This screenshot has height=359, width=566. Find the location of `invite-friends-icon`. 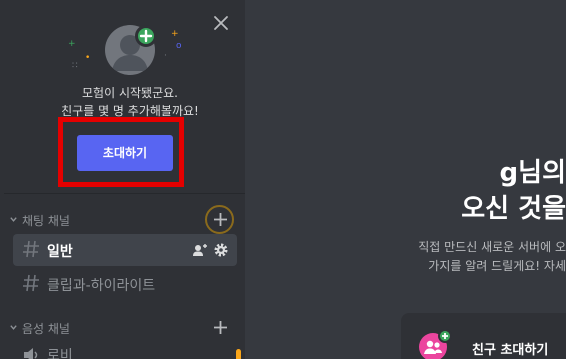

invite-friends-icon is located at coordinates (435, 344).